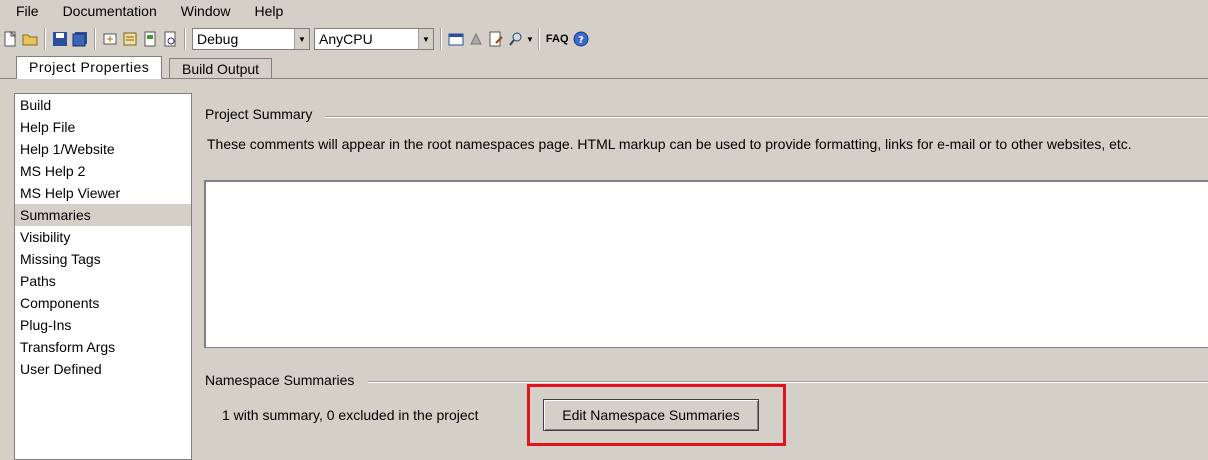 Image resolution: width=1208 pixels, height=460 pixels. What do you see at coordinates (110, 39) in the screenshot?
I see `build-icon` at bounding box center [110, 39].